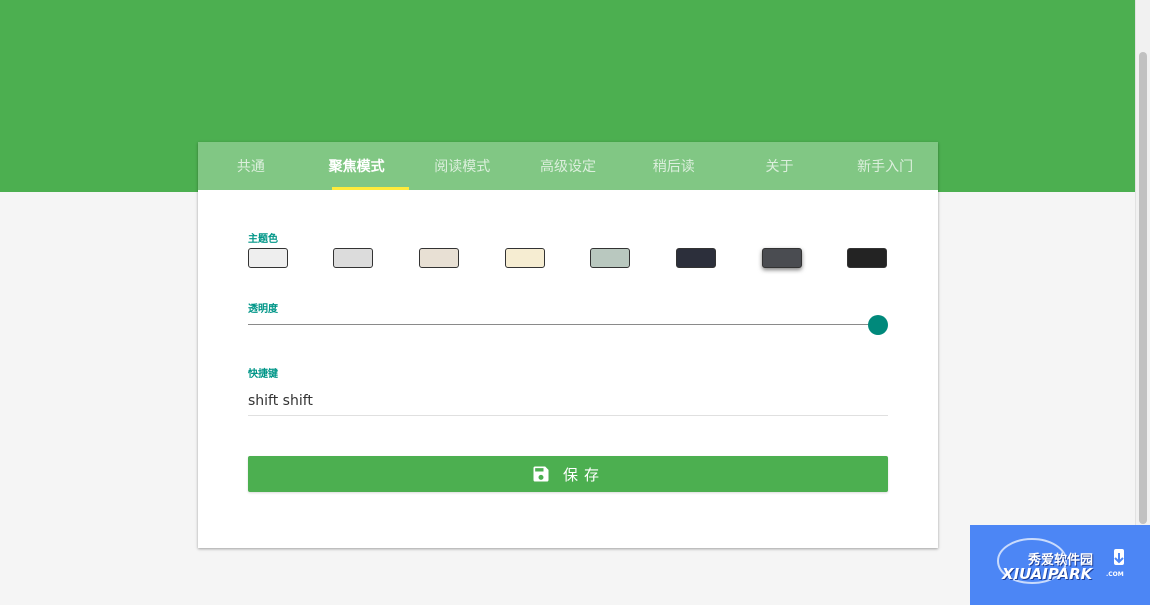  I want to click on watermark-brand: XIUAIPARK, so click(1047, 574).